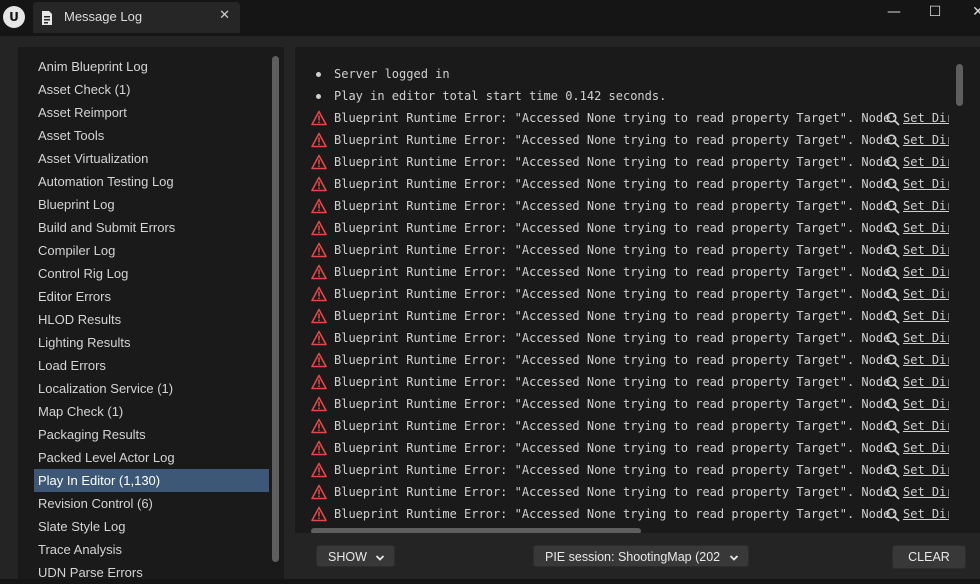  Describe the element at coordinates (151, 227) in the screenshot. I see `category-item: Build and Submit Errors` at that location.